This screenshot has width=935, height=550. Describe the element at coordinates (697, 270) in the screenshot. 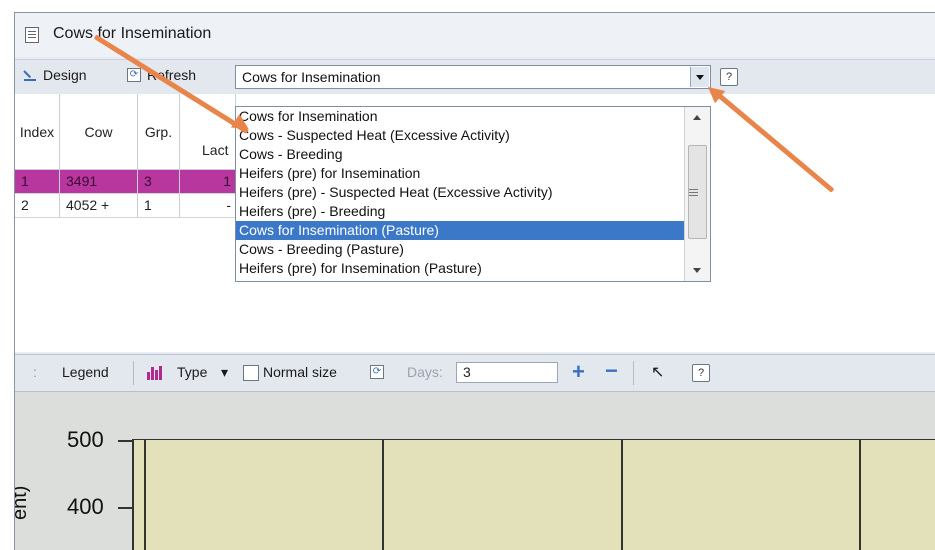

I see `scroll-down-icon` at that location.